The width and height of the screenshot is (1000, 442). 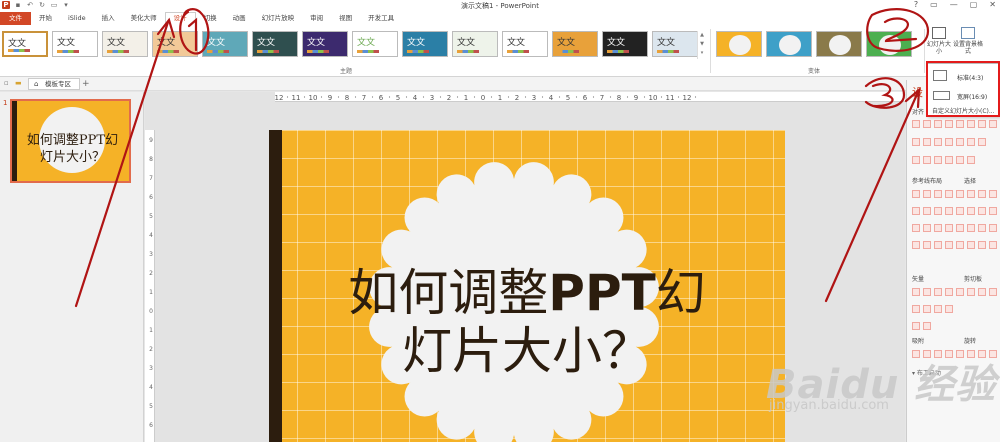 I want to click on scroll-down-icon: ▼, so click(x=702, y=44).